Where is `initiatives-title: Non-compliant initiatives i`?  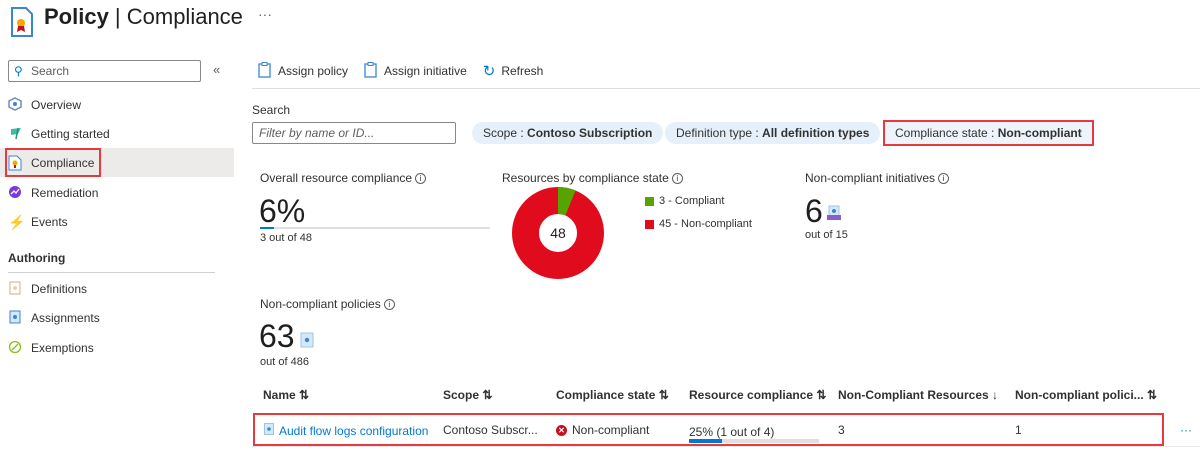
initiatives-title: Non-compliant initiatives i is located at coordinates (877, 178).